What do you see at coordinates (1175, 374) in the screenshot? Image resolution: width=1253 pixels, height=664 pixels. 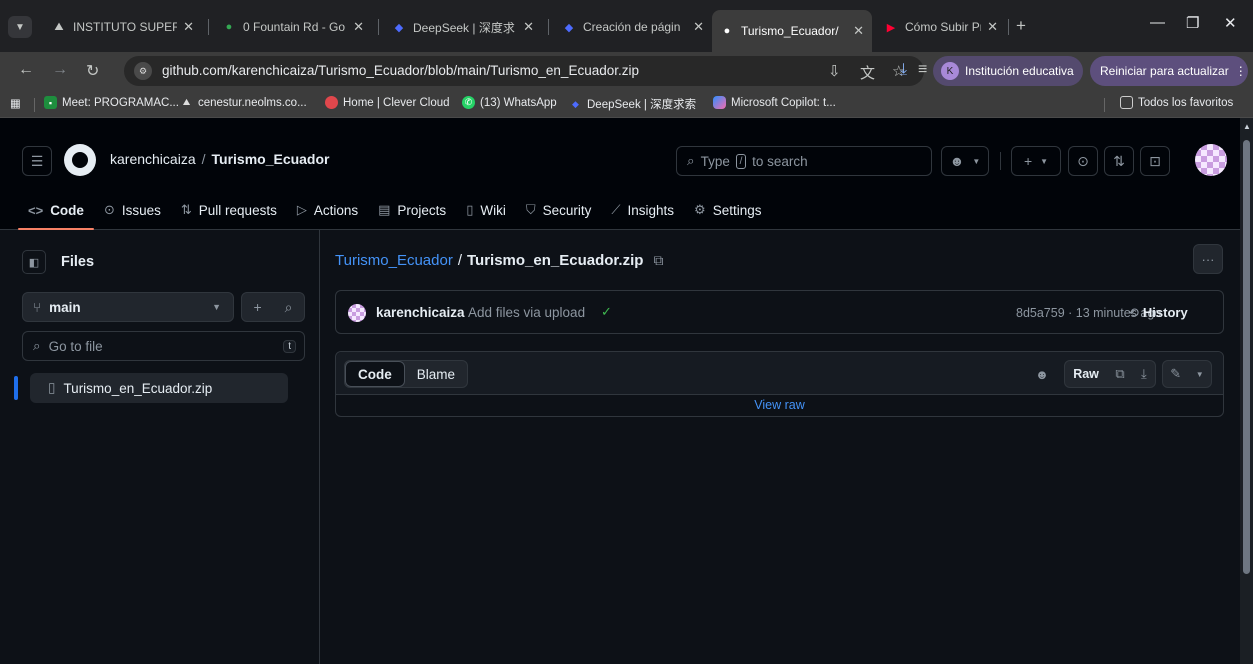 I see `pencil-icon: ✎` at bounding box center [1175, 374].